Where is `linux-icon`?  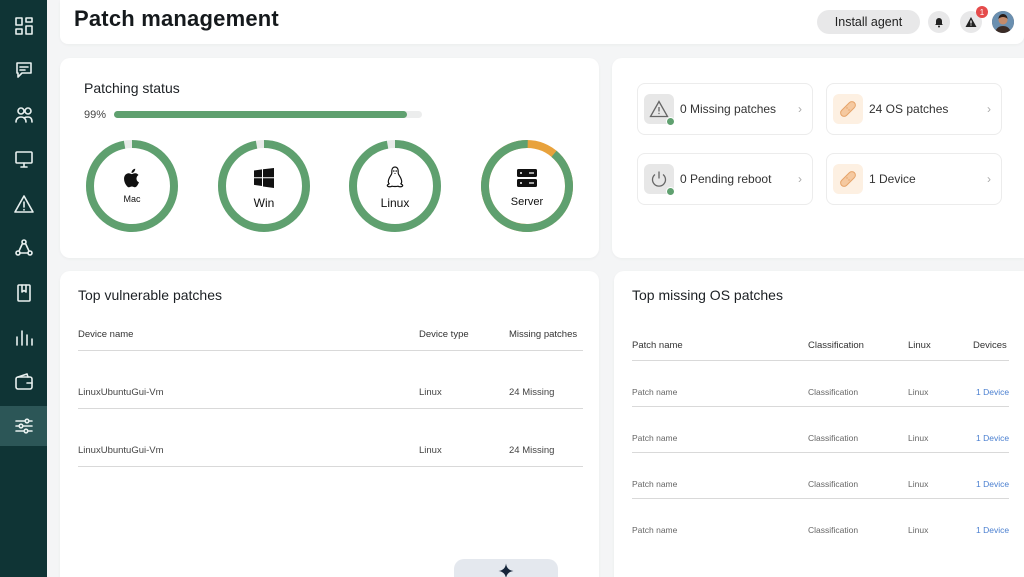
linux-icon is located at coordinates (395, 177).